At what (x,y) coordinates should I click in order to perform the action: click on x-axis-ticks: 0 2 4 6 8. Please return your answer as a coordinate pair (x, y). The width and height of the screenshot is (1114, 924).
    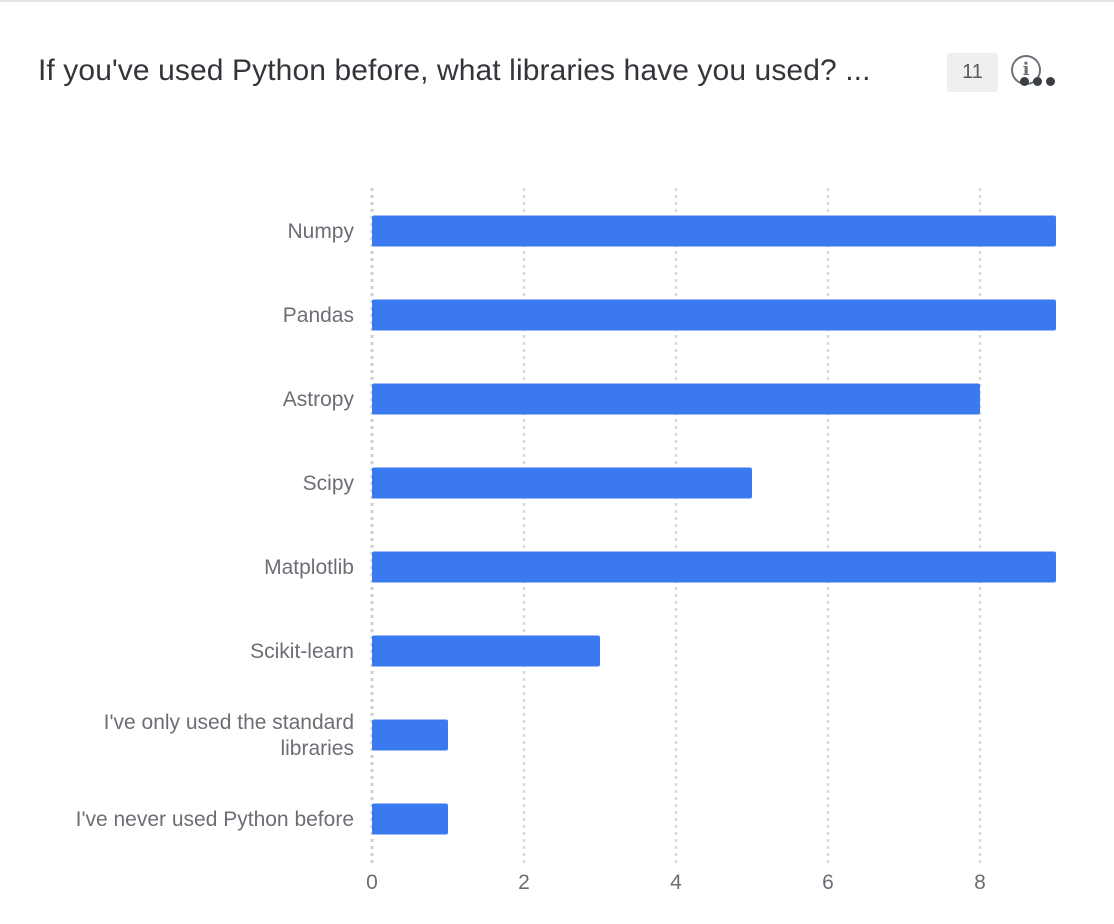
    Looking at the image, I should click on (676, 882).